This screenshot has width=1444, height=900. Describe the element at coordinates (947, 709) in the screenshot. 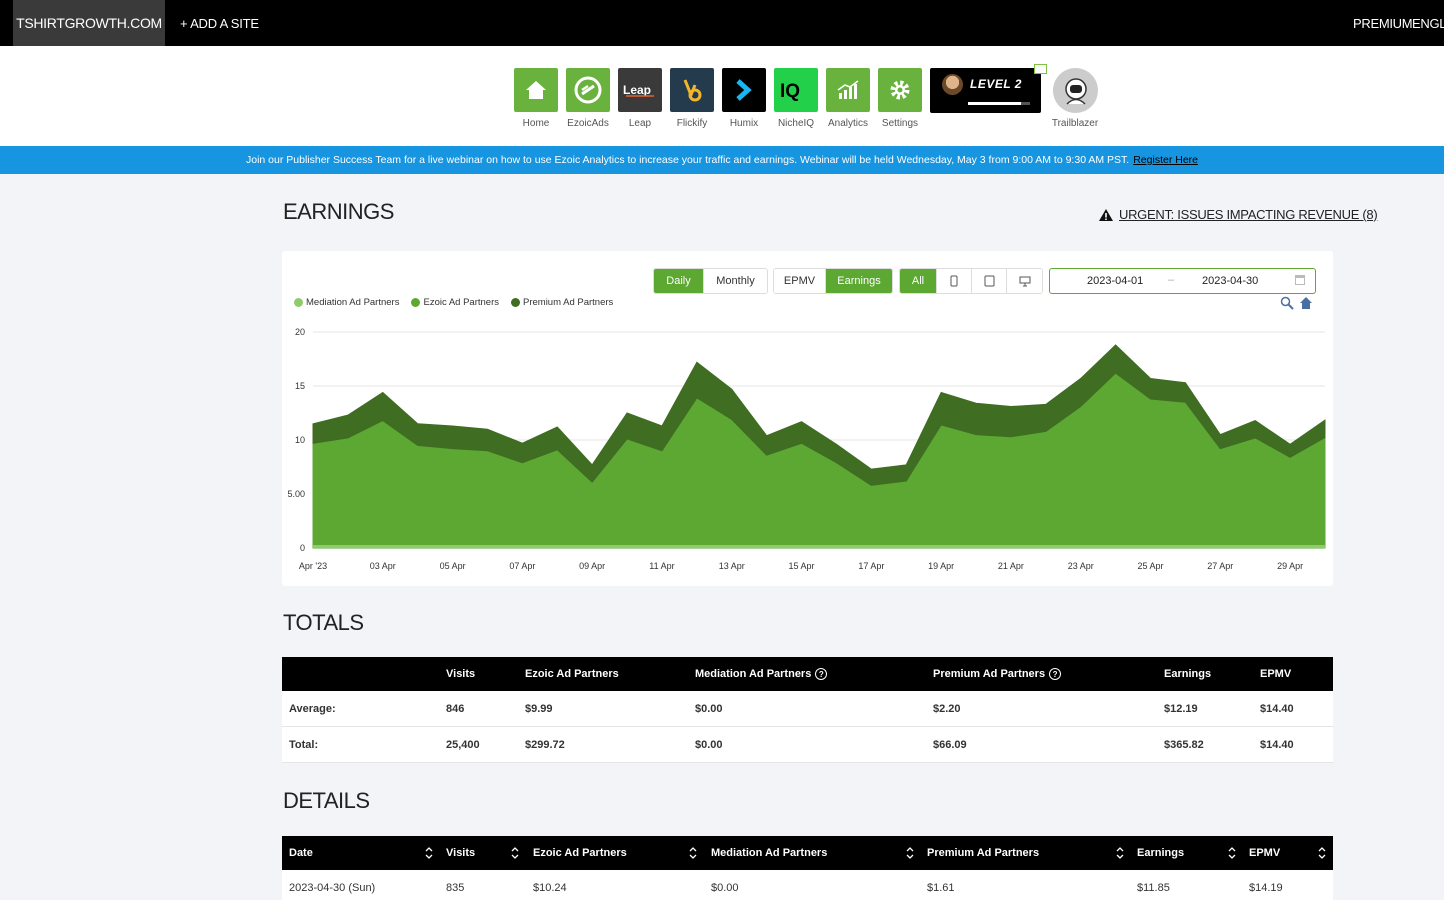

I see `cell: $2.20` at that location.